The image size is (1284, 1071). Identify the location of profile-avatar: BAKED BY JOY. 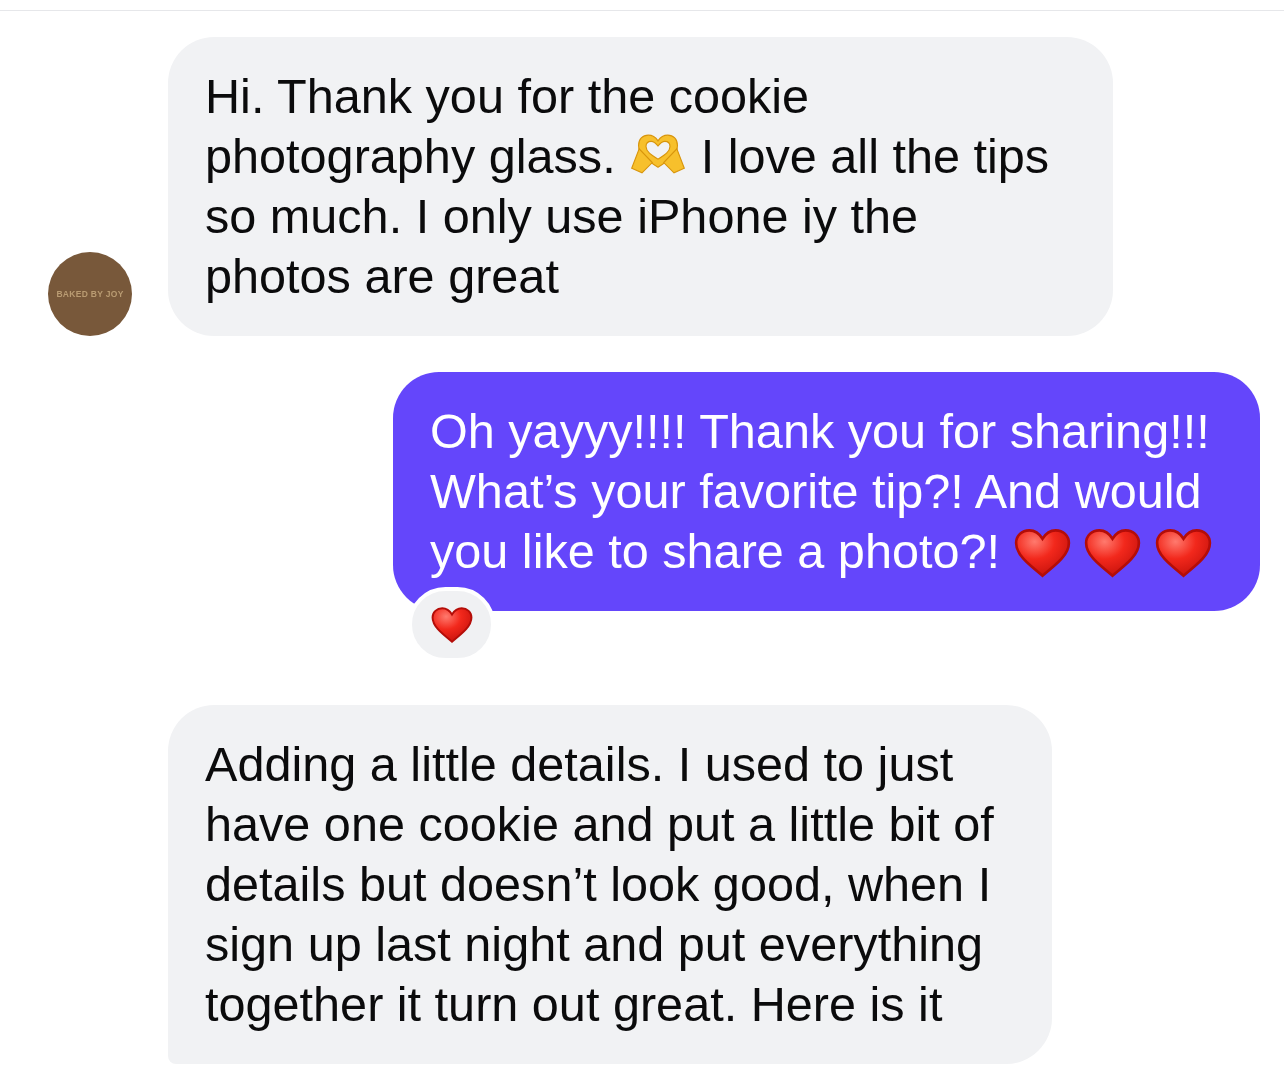
(90, 294).